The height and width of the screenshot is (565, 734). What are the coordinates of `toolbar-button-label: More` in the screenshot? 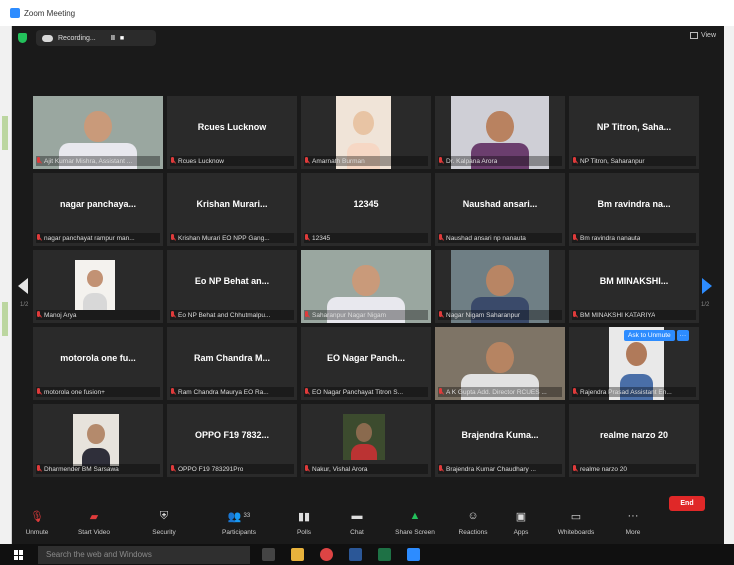 It's located at (633, 532).